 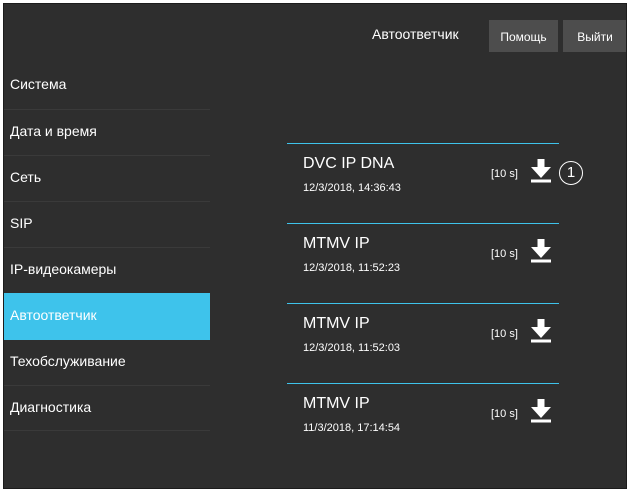 What do you see at coordinates (26, 177) in the screenshot?
I see `sidebar-item-label: Сеть` at bounding box center [26, 177].